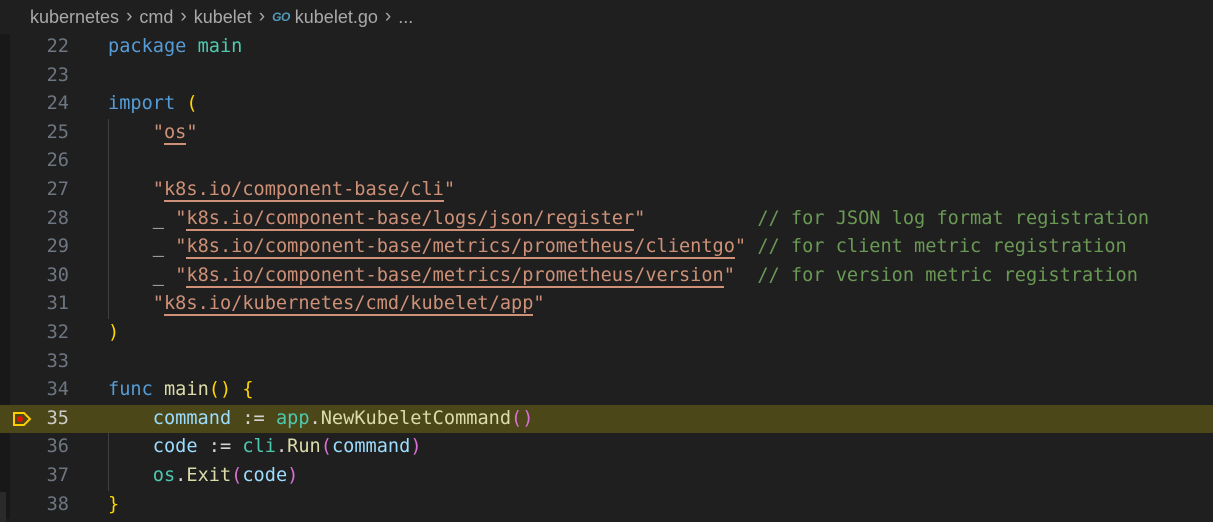  Describe the element at coordinates (606, 133) in the screenshot. I see `code-line: 25 "os"` at that location.